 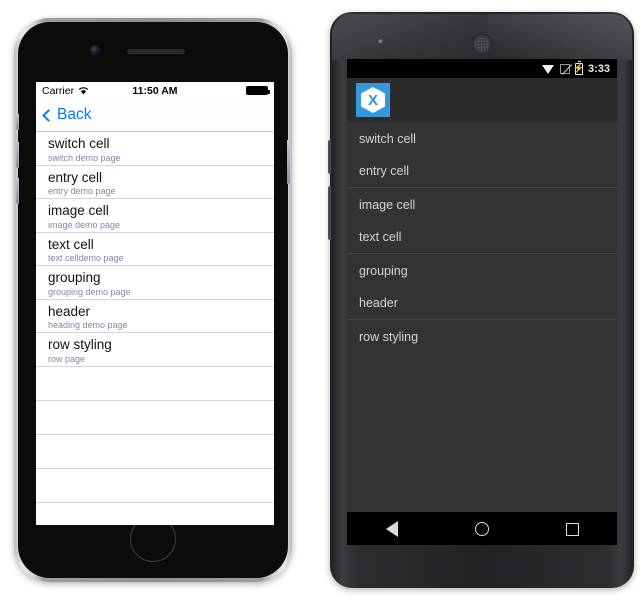 What do you see at coordinates (74, 114) in the screenshot?
I see `back-button-label: Back` at bounding box center [74, 114].